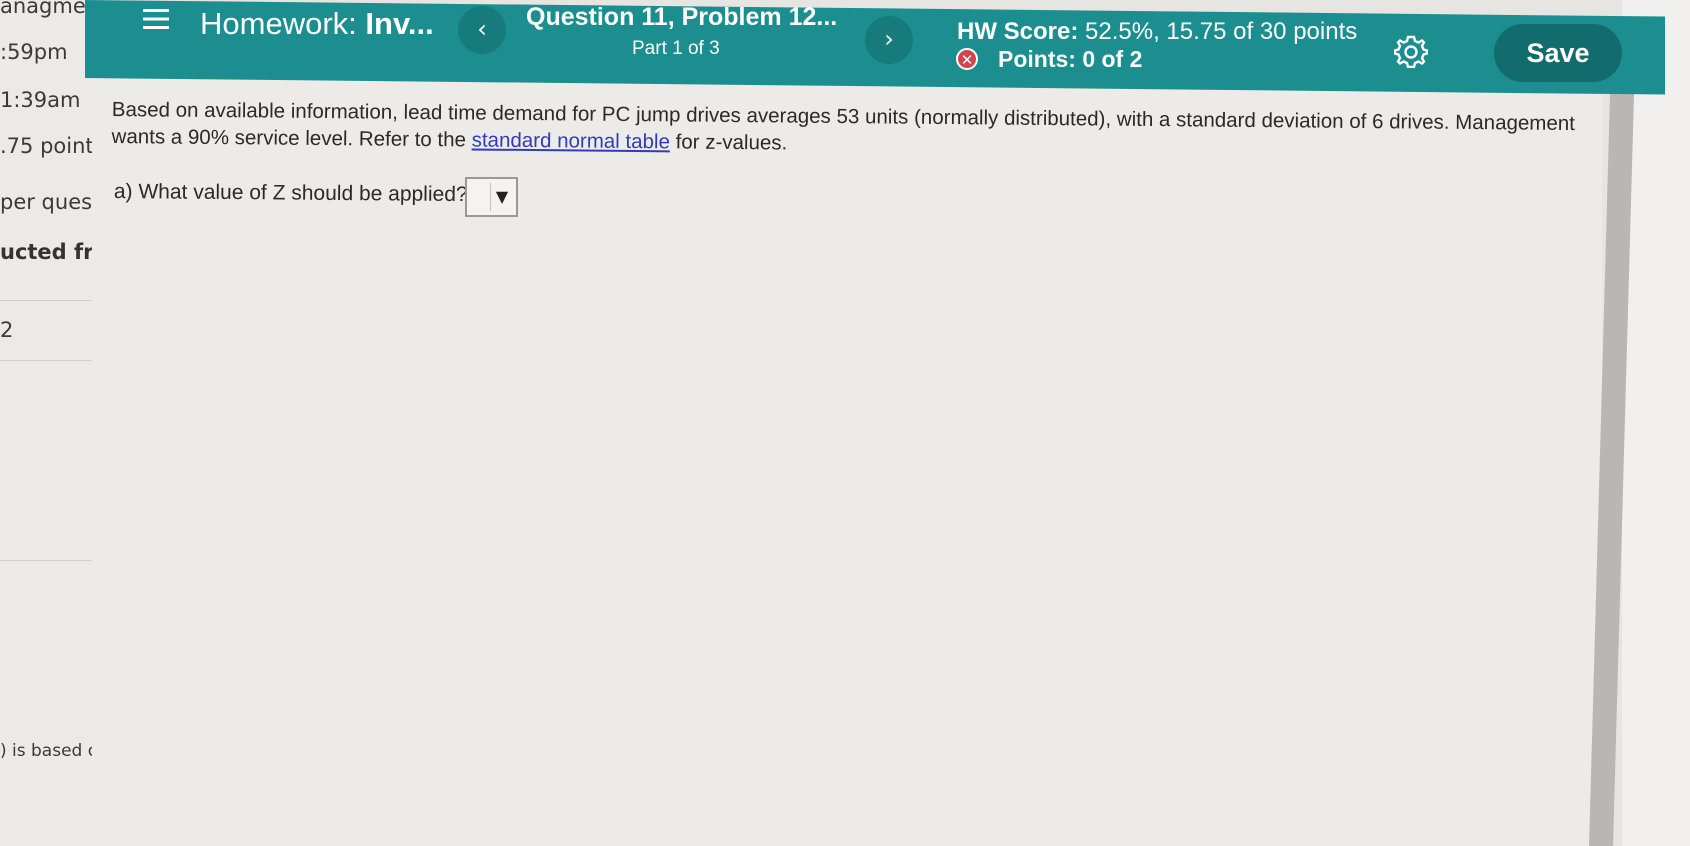 The image size is (1690, 846). What do you see at coordinates (40, 100) in the screenshot?
I see `background-text-3: 1:39am` at bounding box center [40, 100].